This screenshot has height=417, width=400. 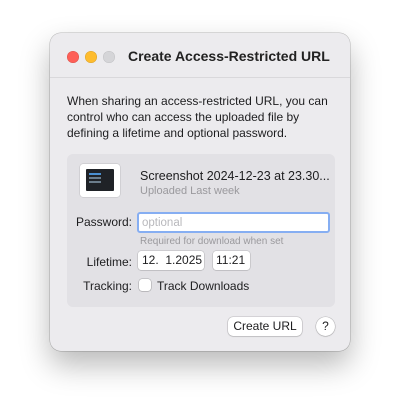 I want to click on lifetime-date-picker: 12. 1.2025, so click(x=171, y=260).